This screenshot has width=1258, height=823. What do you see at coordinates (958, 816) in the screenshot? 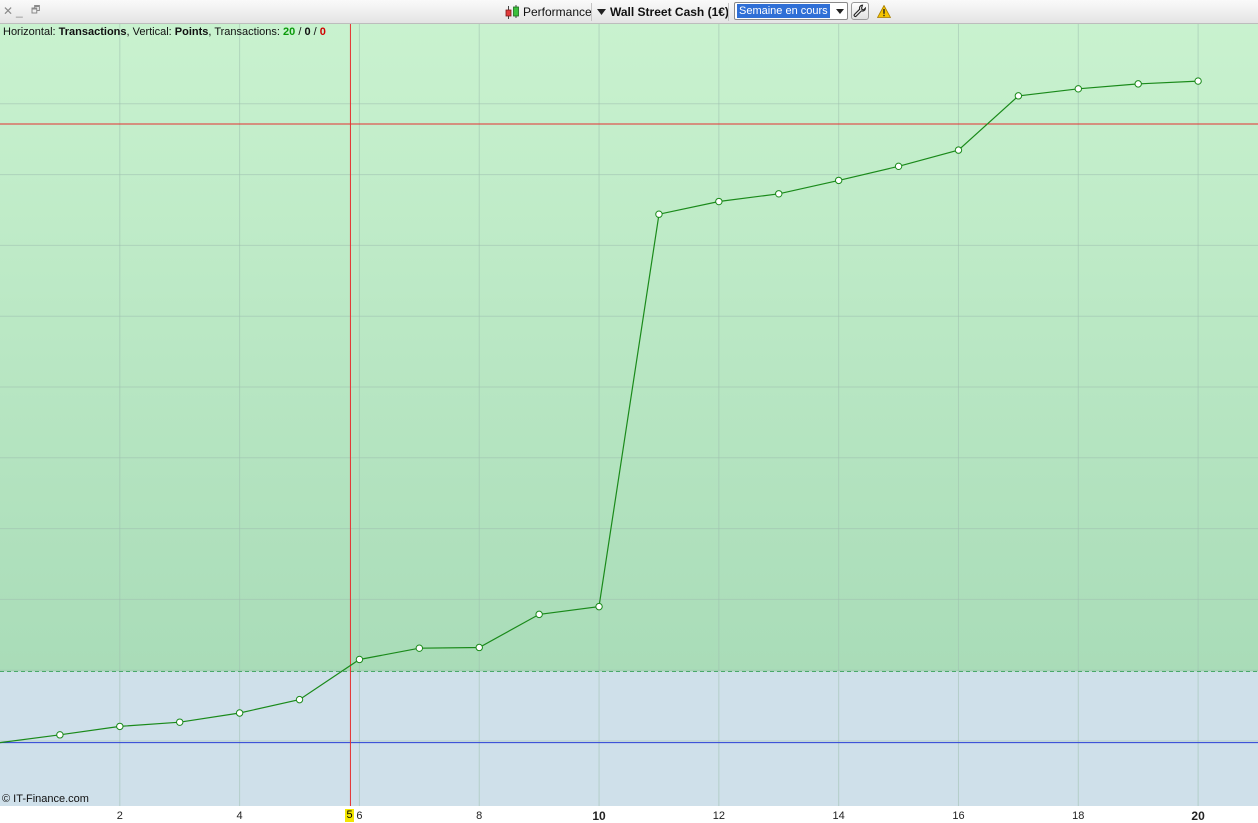
I see `x-tick-label: 16` at bounding box center [958, 816].